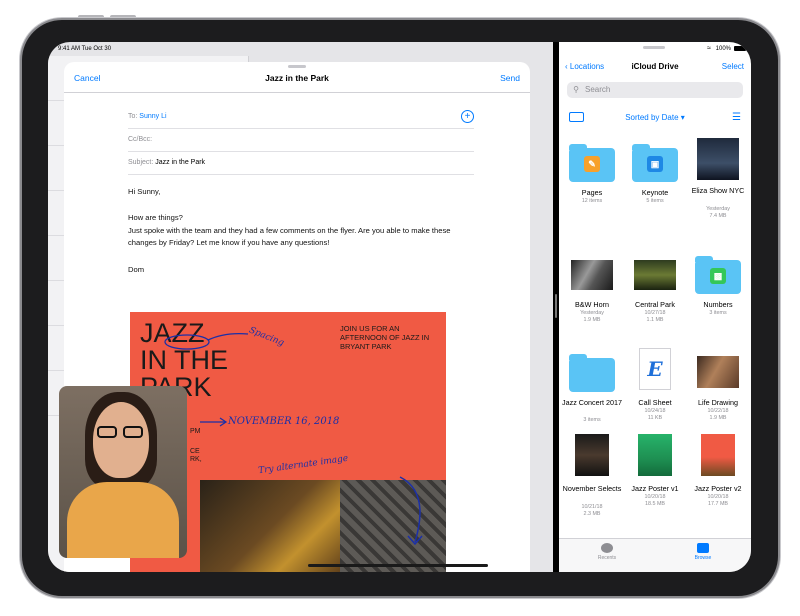 The width and height of the screenshot is (800, 616). Describe the element at coordinates (718, 159) in the screenshot. I see `video-thumbnail` at that location.